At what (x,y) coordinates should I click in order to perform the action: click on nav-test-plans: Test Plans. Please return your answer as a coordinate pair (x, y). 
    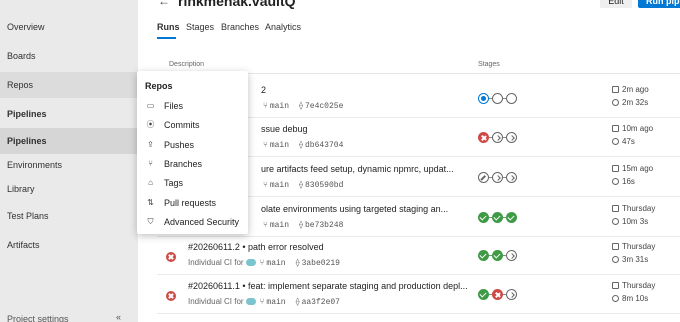
    Looking at the image, I should click on (69, 216).